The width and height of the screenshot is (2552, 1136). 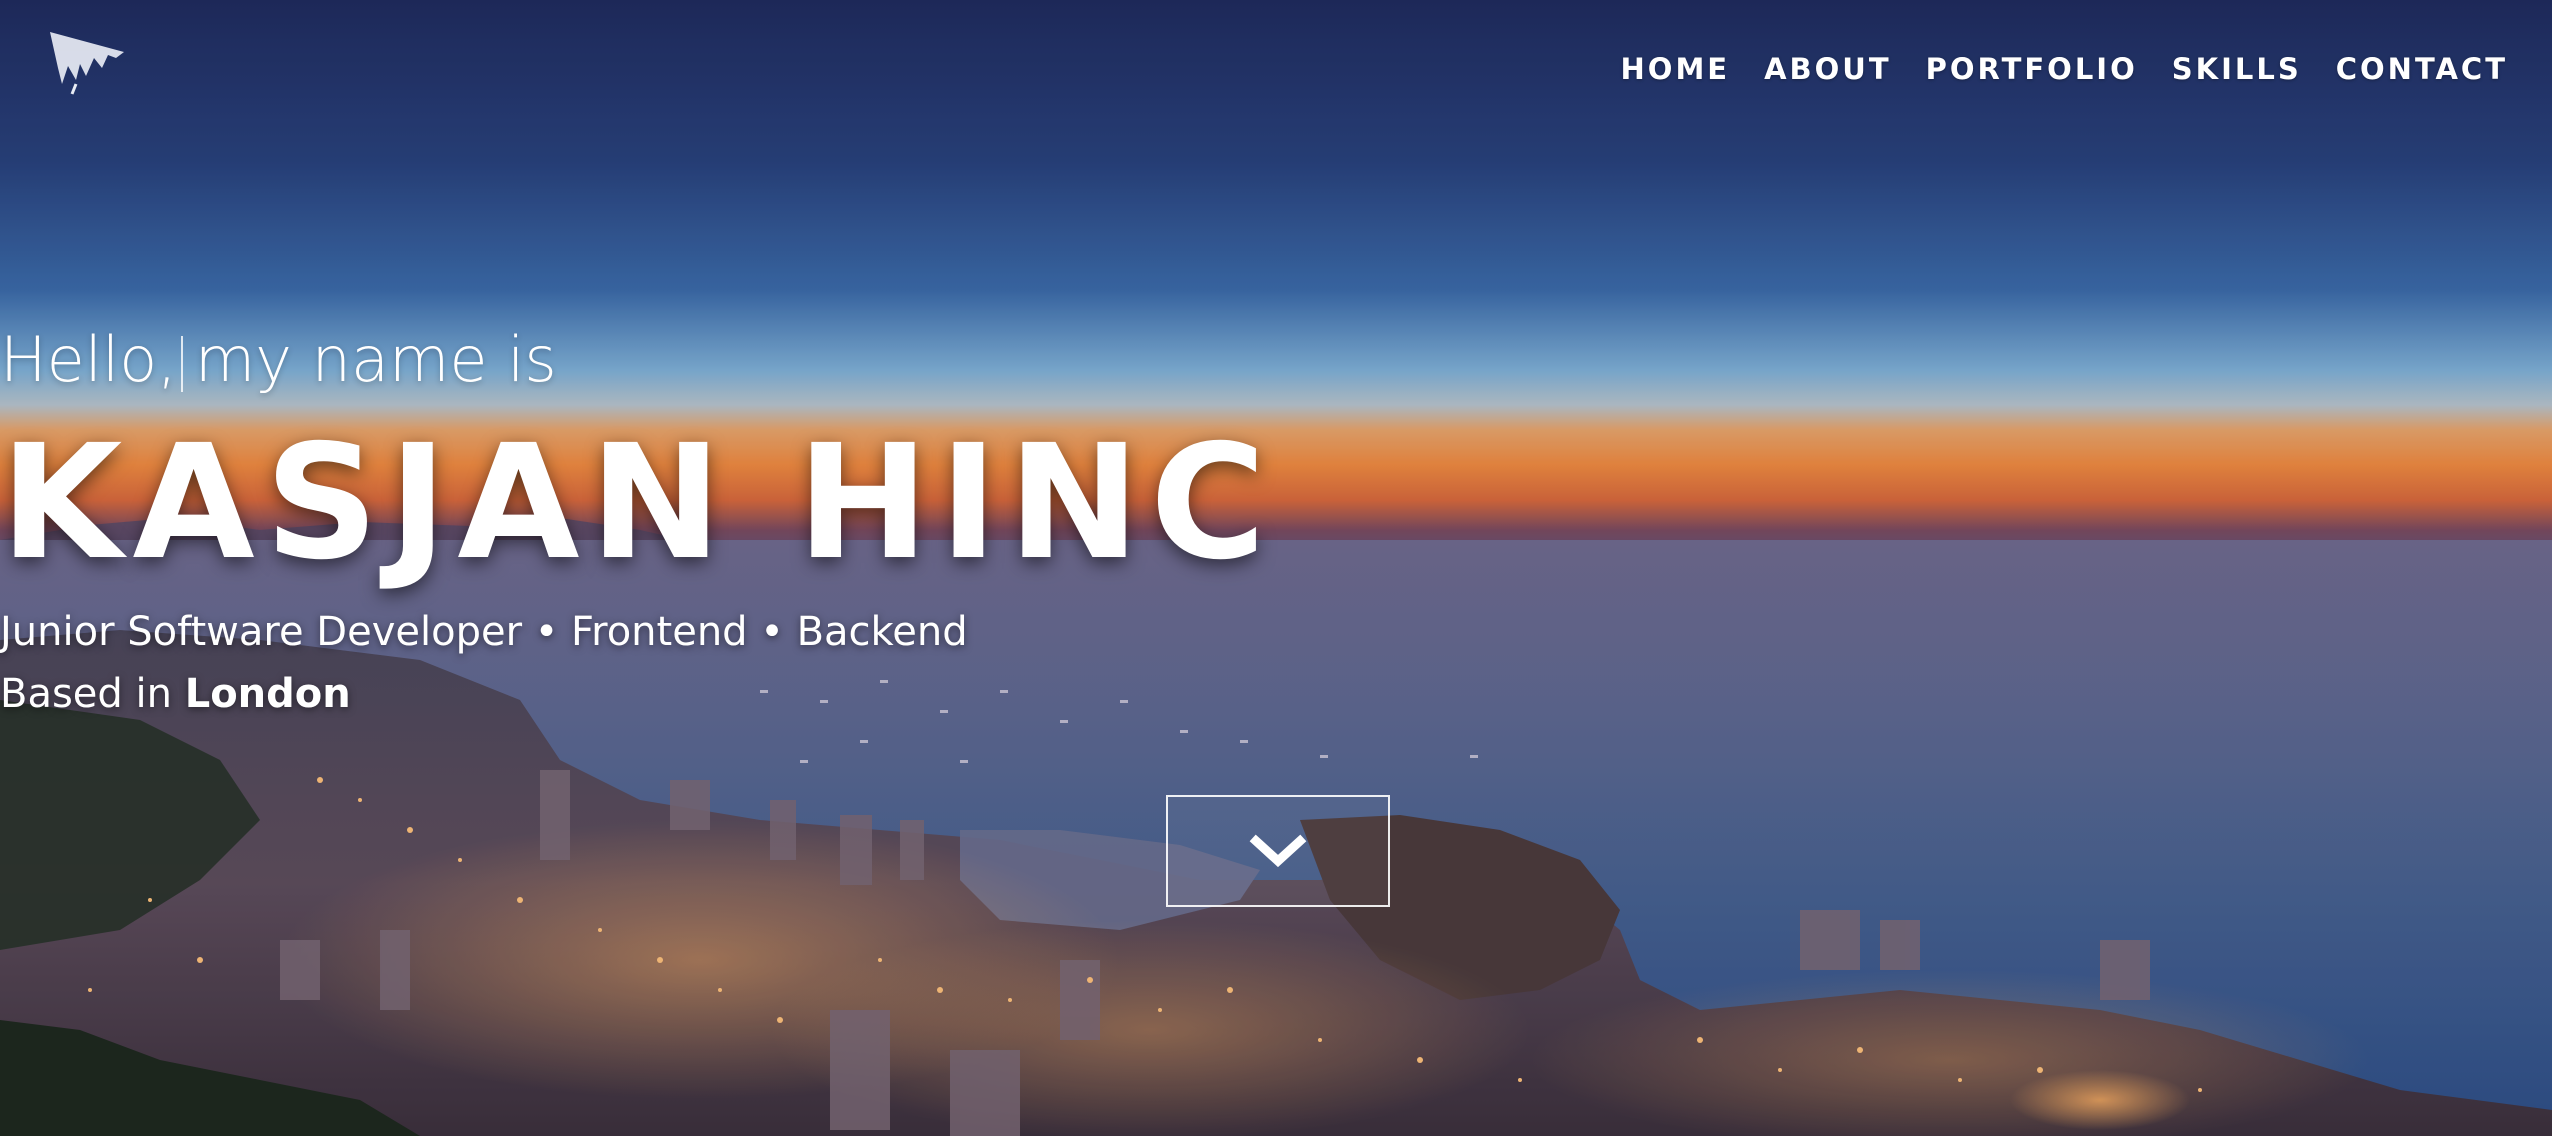 I want to click on brand-logo-icon, so click(x=87, y=63).